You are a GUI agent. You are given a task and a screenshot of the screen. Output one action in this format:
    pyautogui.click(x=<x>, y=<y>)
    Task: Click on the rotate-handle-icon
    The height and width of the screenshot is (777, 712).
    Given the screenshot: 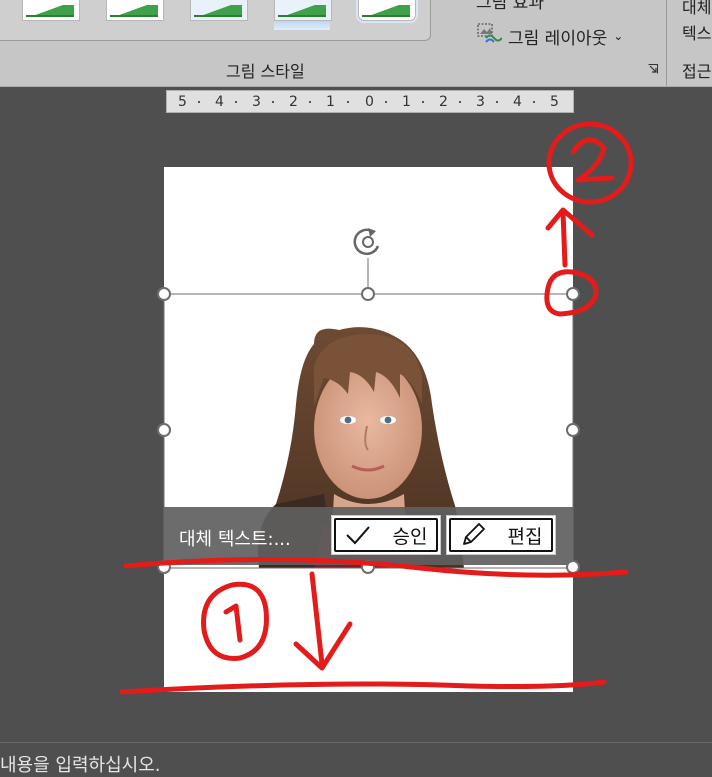 What is the action you would take?
    pyautogui.click(x=367, y=242)
    